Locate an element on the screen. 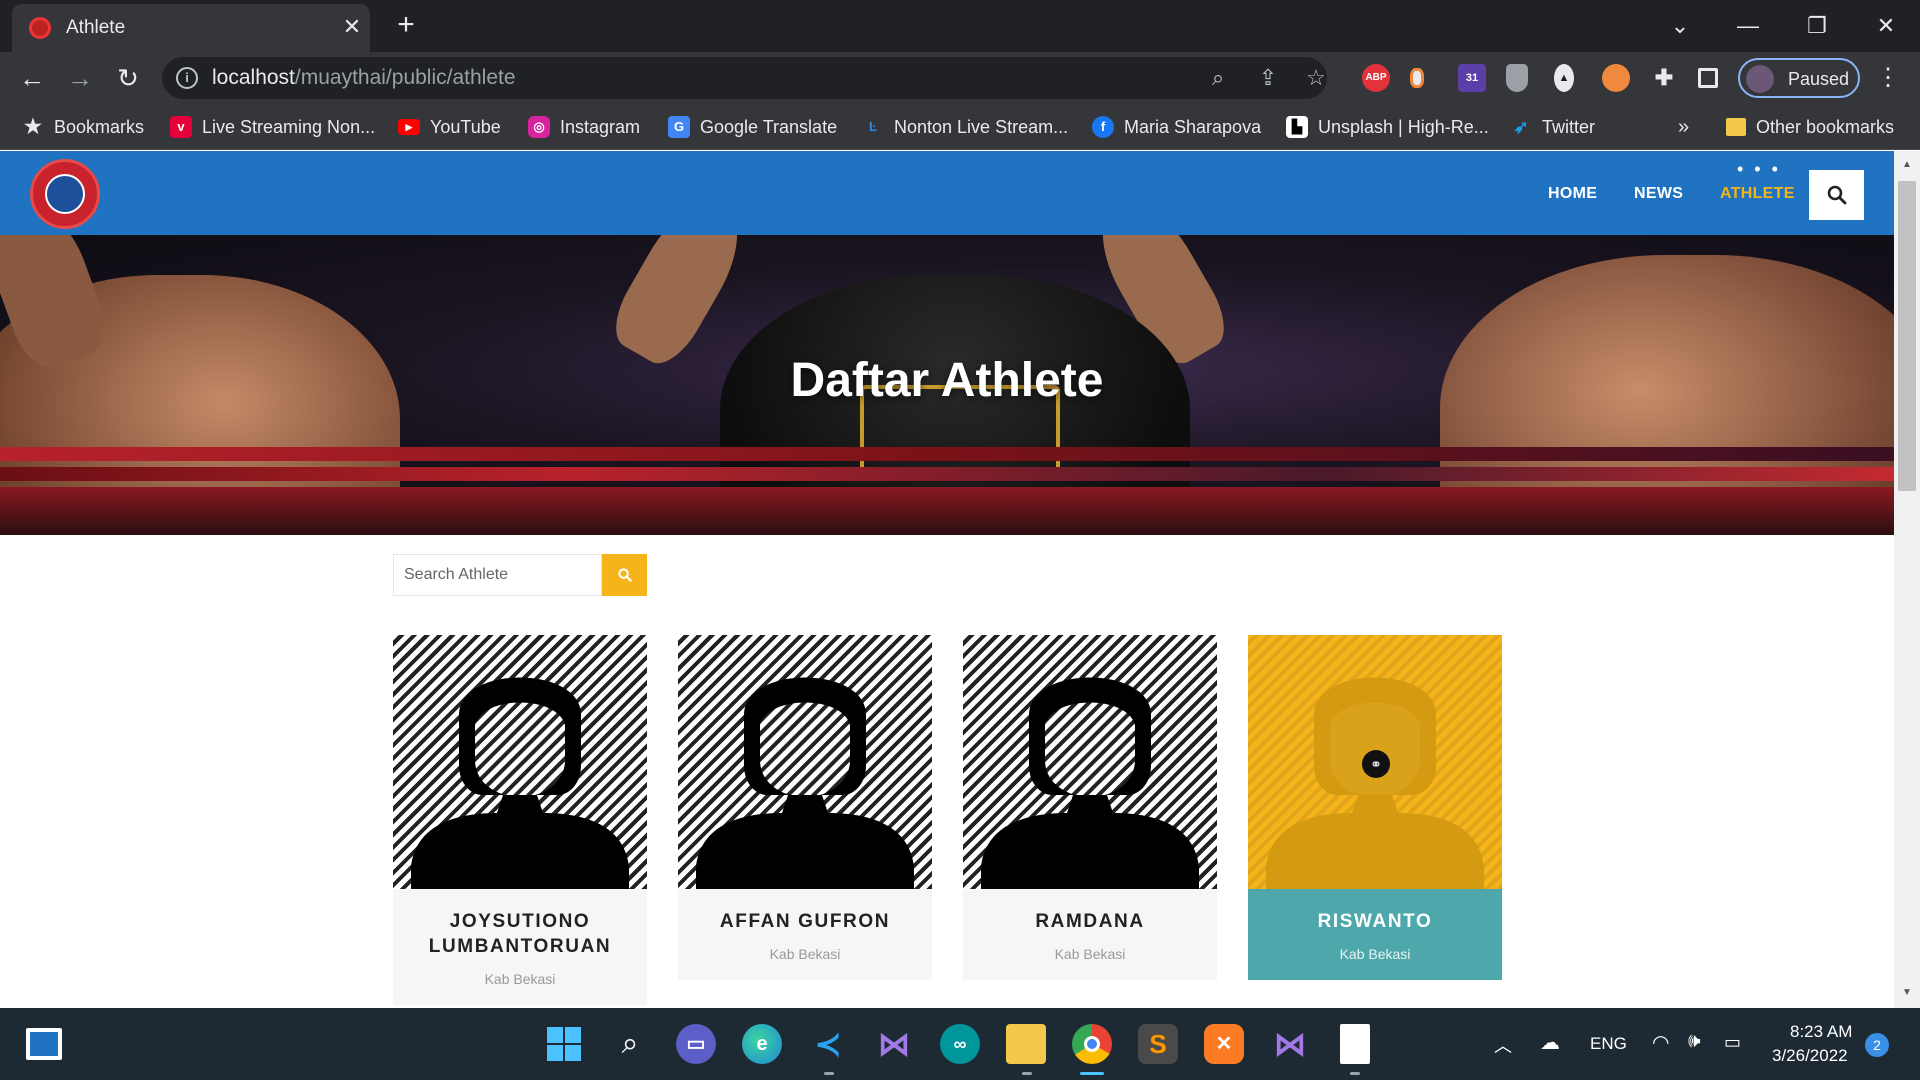 This screenshot has height=1080, width=1920. clock-date: 3/26/2022 is located at coordinates (1810, 1056).